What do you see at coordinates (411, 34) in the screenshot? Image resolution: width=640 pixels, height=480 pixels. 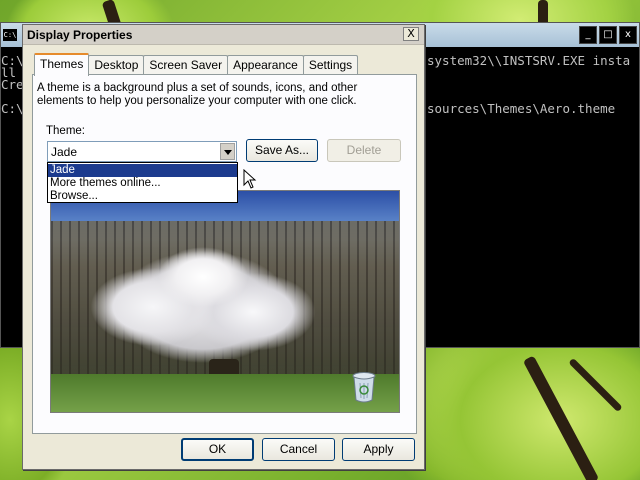 I see `close-button: X` at bounding box center [411, 34].